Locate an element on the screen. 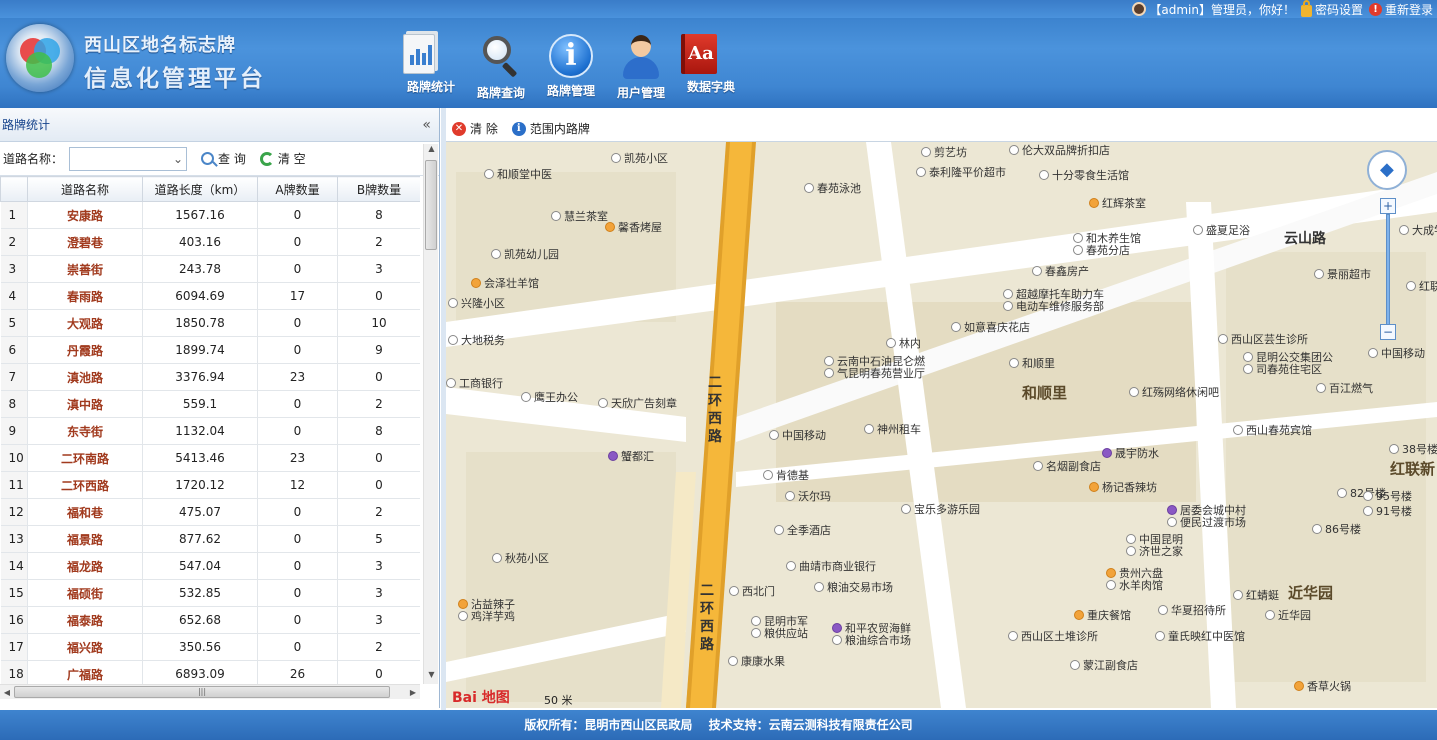  map-poi: 95号楼 is located at coordinates (1387, 496).